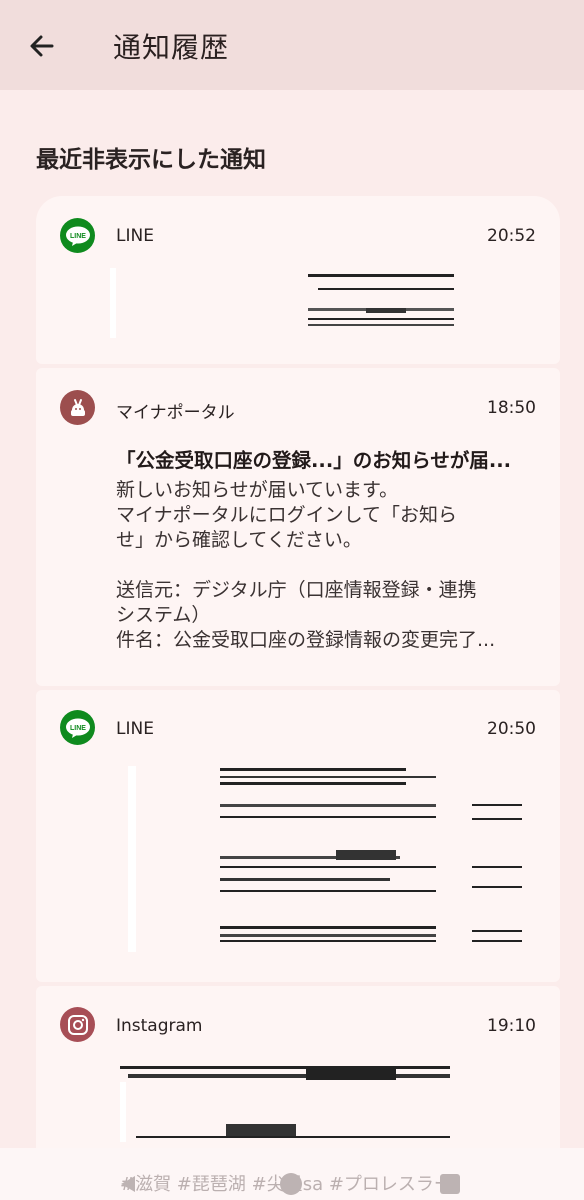  Describe the element at coordinates (292, 45) in the screenshot. I see `app-bar: 通知履歴` at that location.